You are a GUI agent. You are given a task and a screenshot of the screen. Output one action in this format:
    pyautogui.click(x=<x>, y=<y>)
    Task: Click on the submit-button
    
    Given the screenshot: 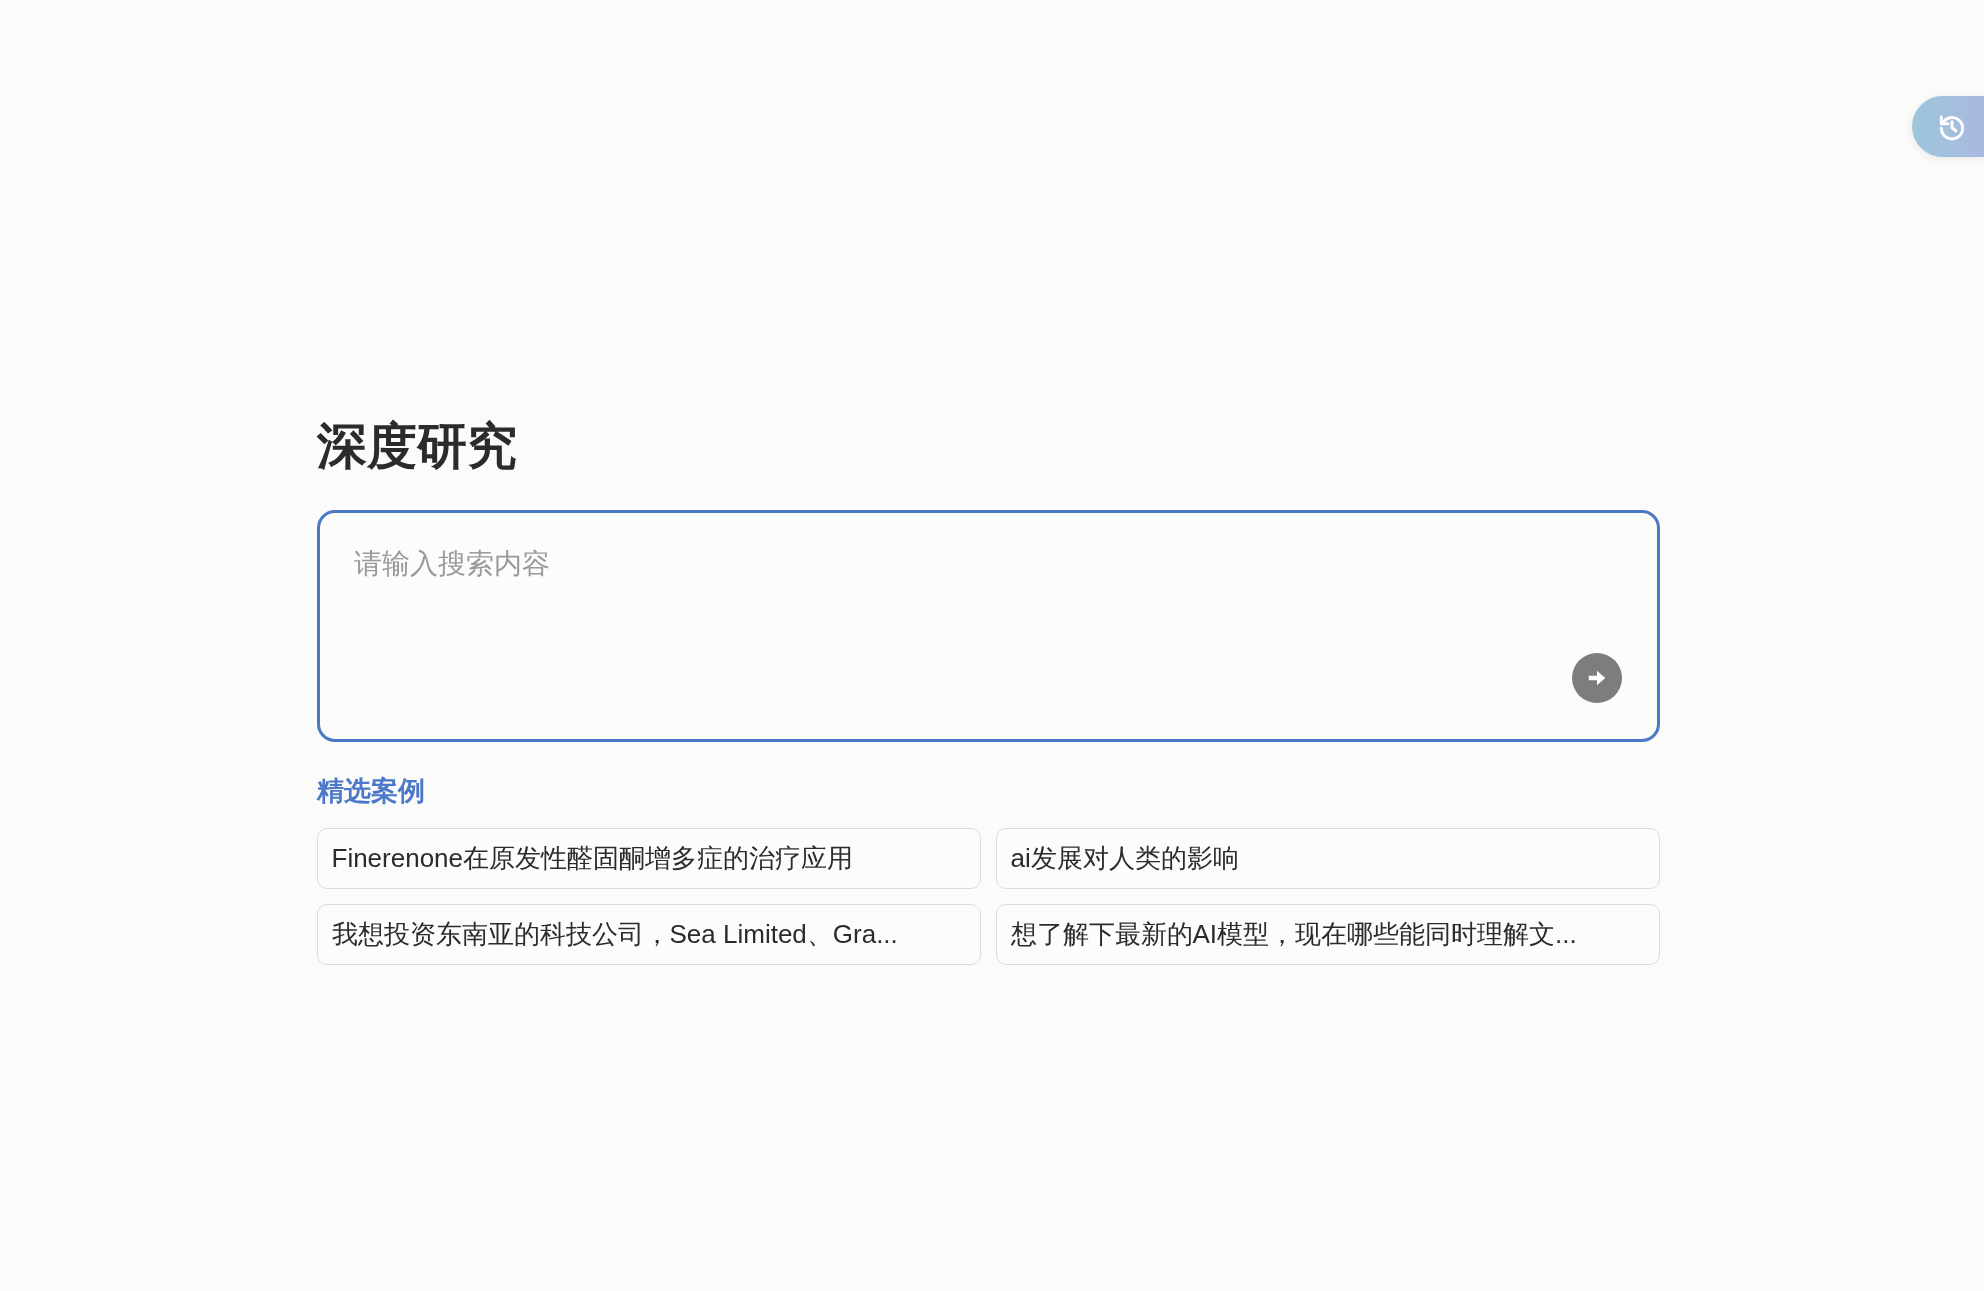 What is the action you would take?
    pyautogui.click(x=1596, y=678)
    